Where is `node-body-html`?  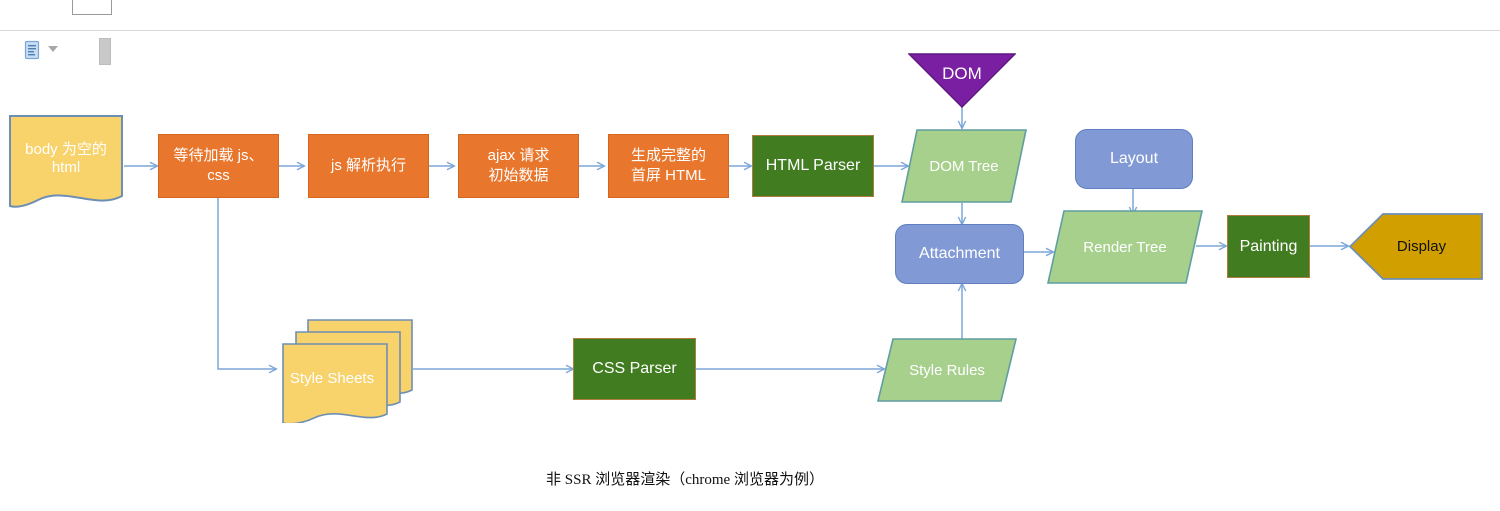
node-body-html is located at coordinates (66, 164).